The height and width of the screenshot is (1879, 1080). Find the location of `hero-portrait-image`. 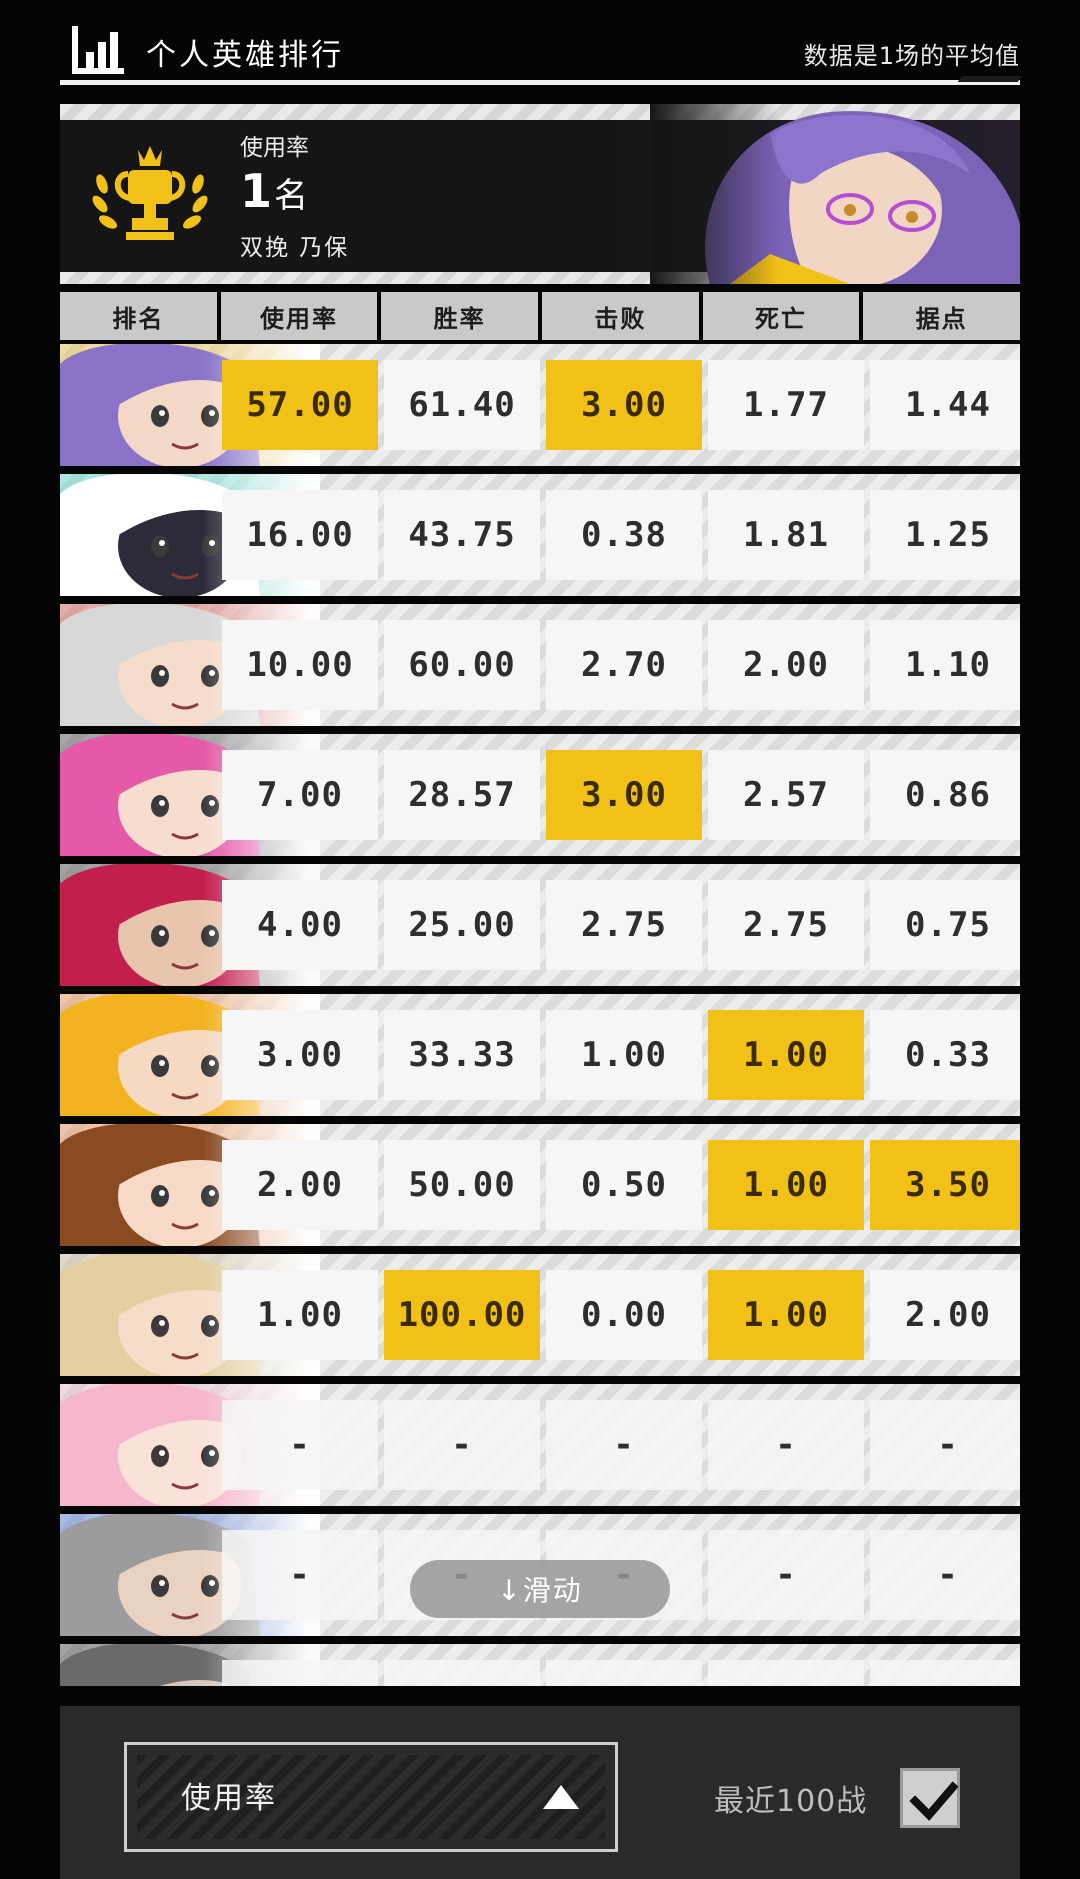

hero-portrait-image is located at coordinates (835, 194).